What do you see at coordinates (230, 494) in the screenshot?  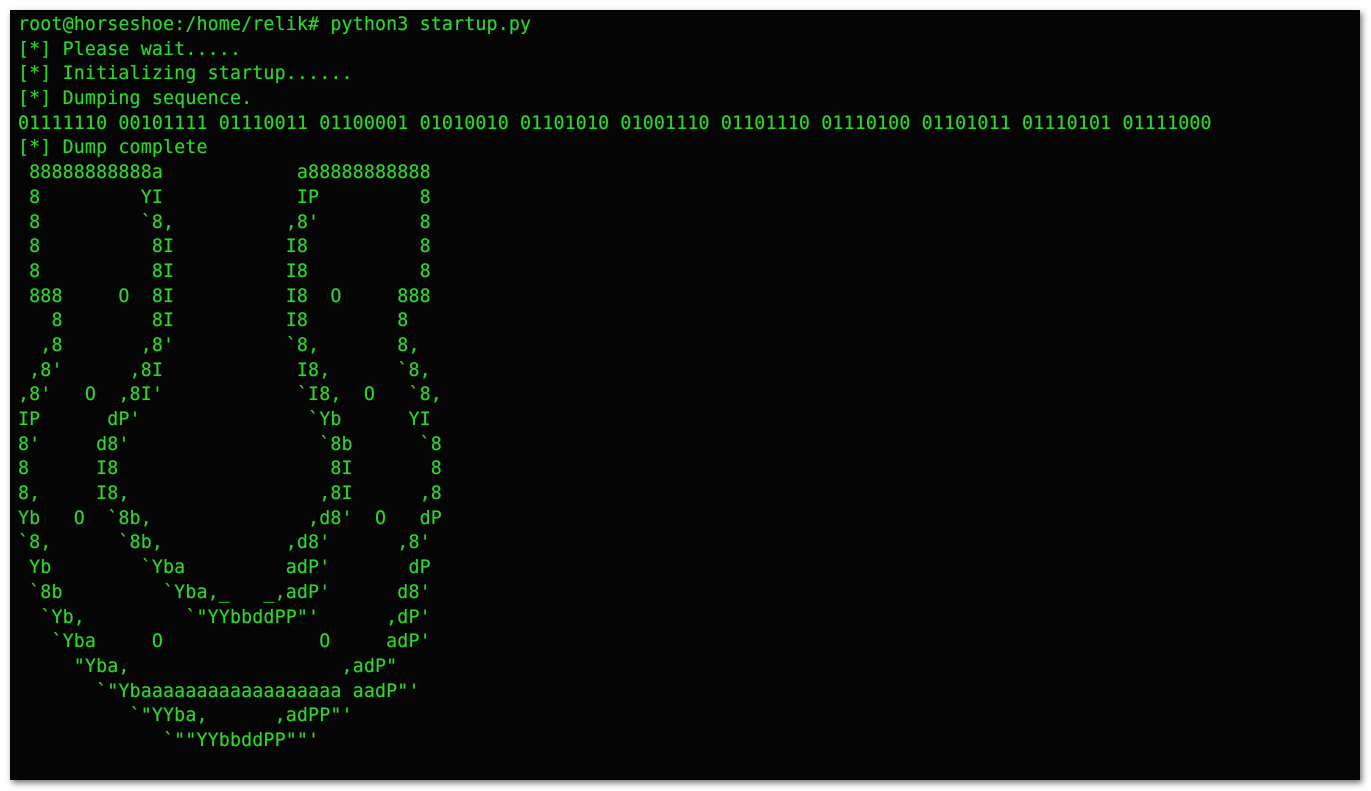 I see `ascii-art-line: 8, I8, ,8I ,8` at bounding box center [230, 494].